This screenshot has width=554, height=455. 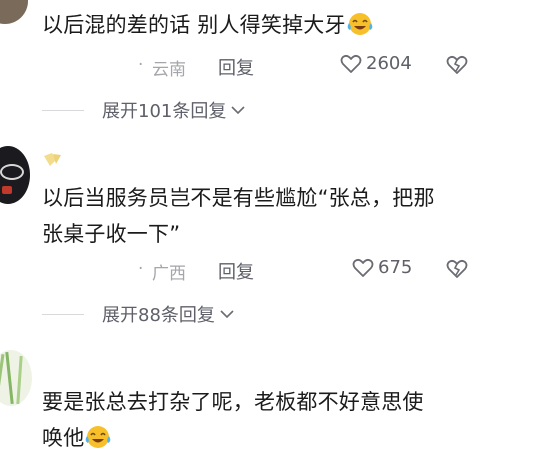 I want to click on like-button: 2604, so click(x=376, y=63).